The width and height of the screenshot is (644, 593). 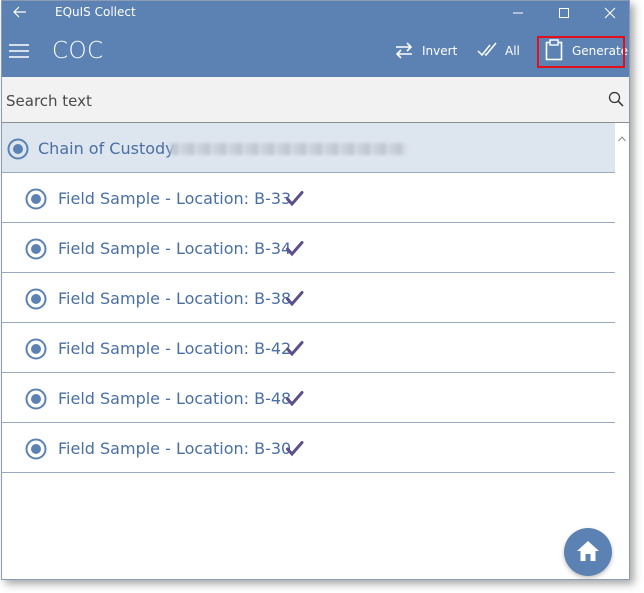 I want to click on list-item: Field Sample - Location: B-38, so click(x=308, y=298).